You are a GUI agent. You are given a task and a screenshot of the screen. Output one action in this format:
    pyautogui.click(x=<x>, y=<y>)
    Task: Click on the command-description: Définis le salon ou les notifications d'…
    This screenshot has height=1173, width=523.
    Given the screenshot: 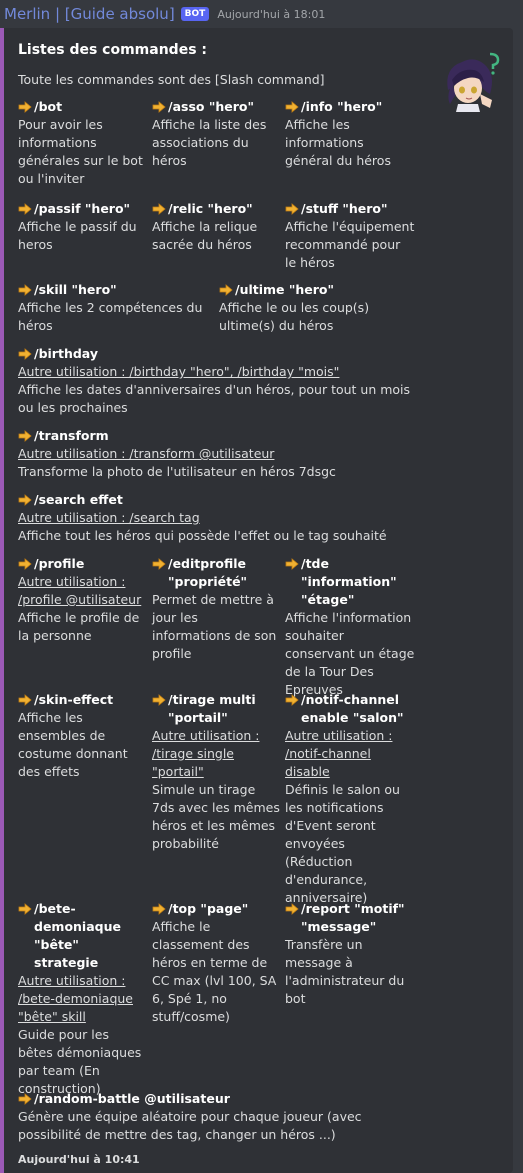 What is the action you would take?
    pyautogui.click(x=342, y=843)
    